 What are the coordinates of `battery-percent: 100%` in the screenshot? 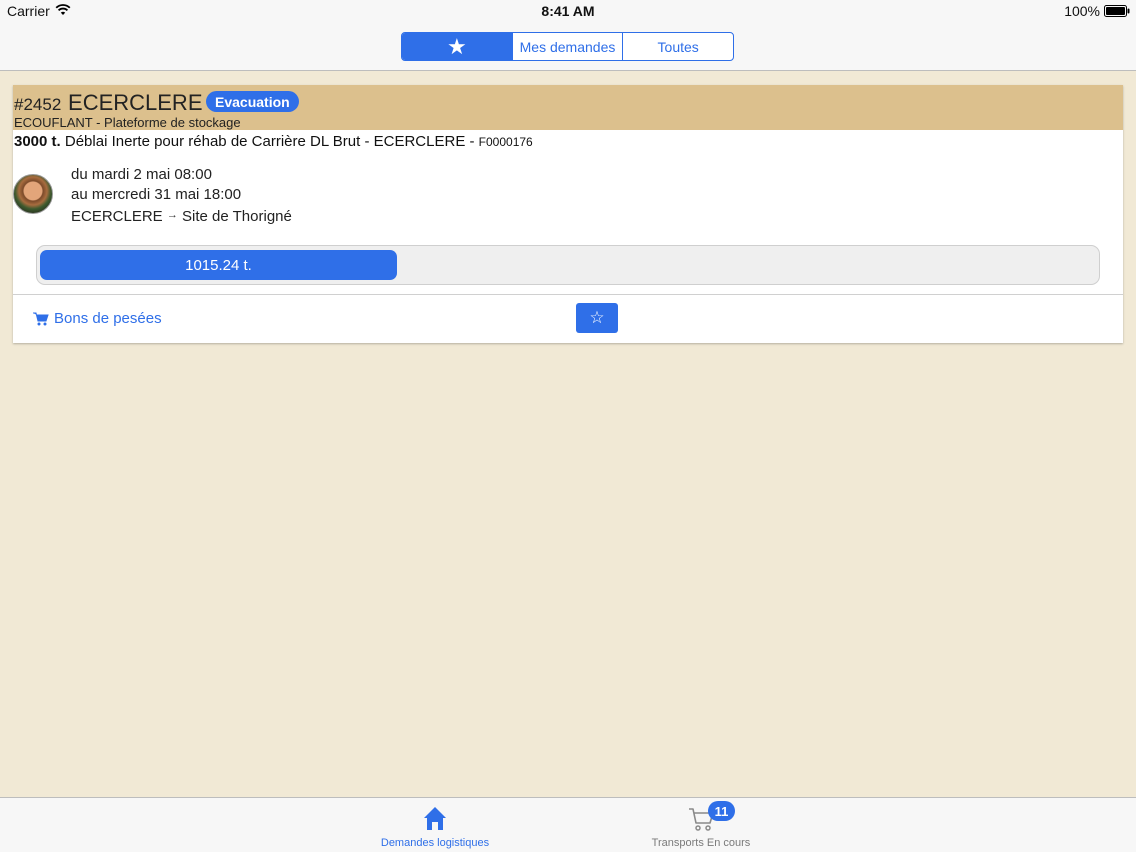 It's located at (1082, 11).